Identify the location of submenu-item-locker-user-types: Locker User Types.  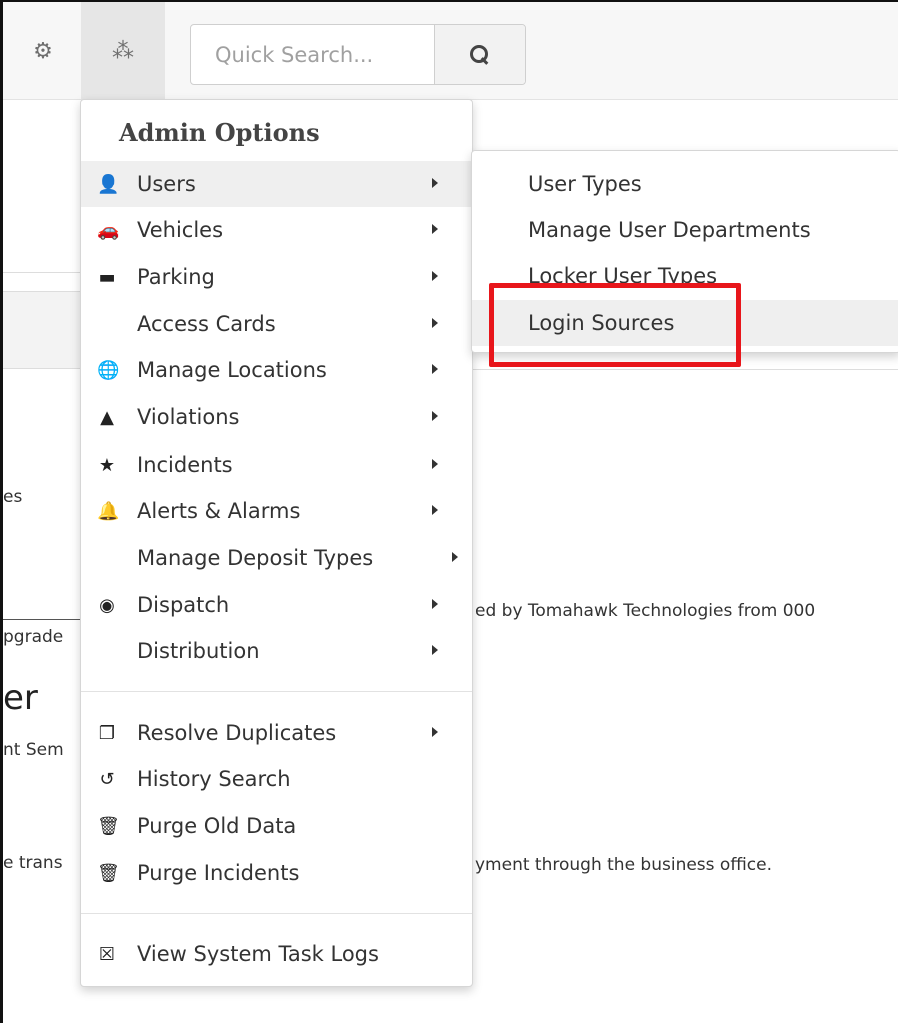
(685, 276).